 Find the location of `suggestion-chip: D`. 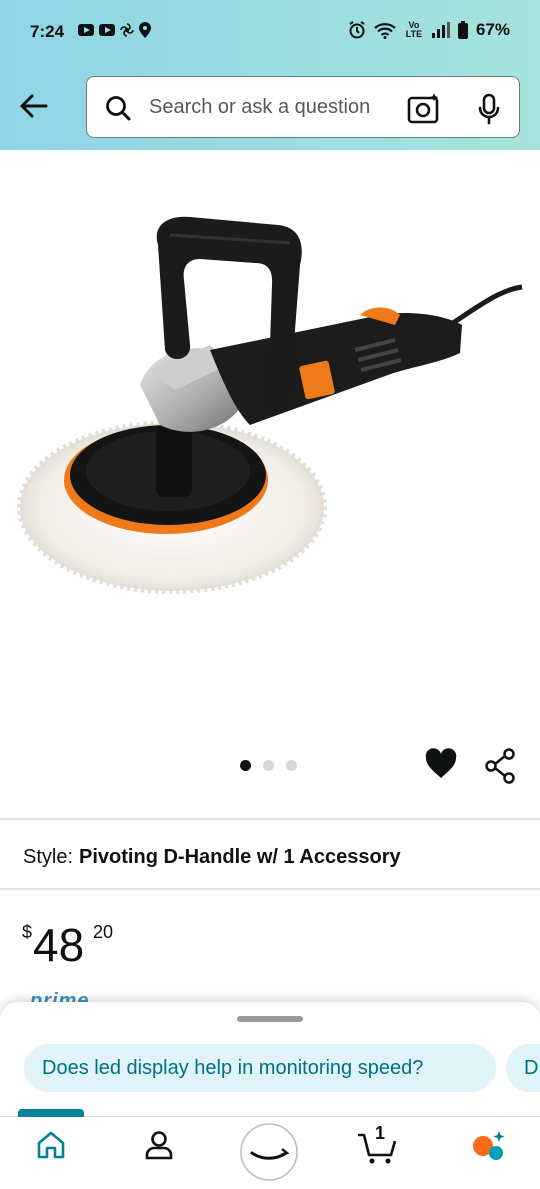

suggestion-chip: D is located at coordinates (523, 1068).